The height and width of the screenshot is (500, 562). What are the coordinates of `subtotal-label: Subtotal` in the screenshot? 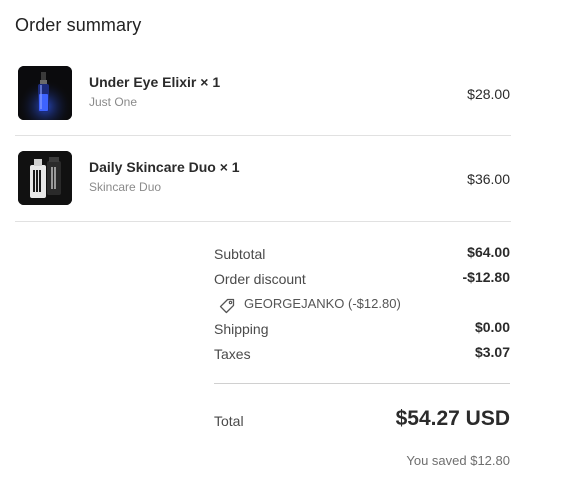 It's located at (240, 254).